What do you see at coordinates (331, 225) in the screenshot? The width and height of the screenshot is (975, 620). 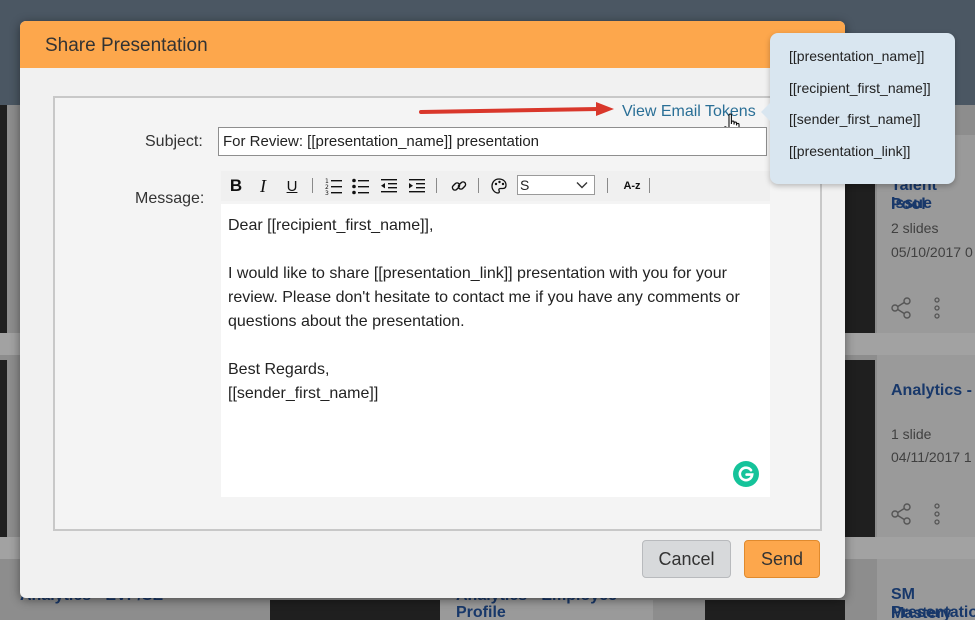 I see `message-line: Dear [[recipient_first_name]],` at bounding box center [331, 225].